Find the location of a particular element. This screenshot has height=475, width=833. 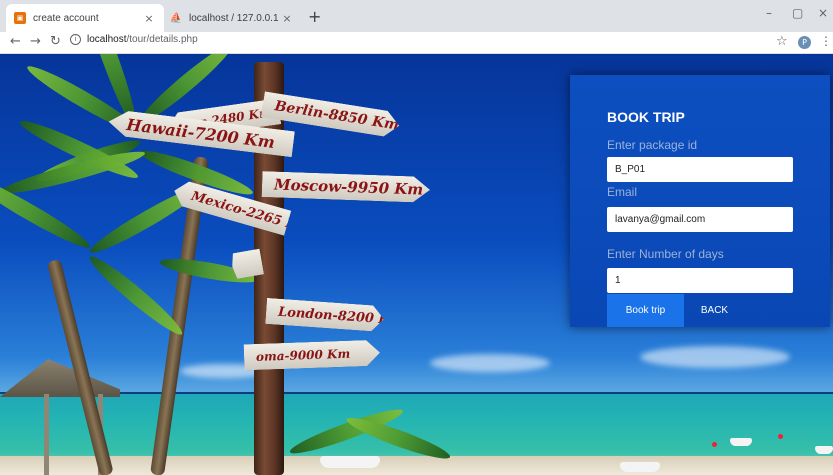

back-button: BACK is located at coordinates (714, 310).